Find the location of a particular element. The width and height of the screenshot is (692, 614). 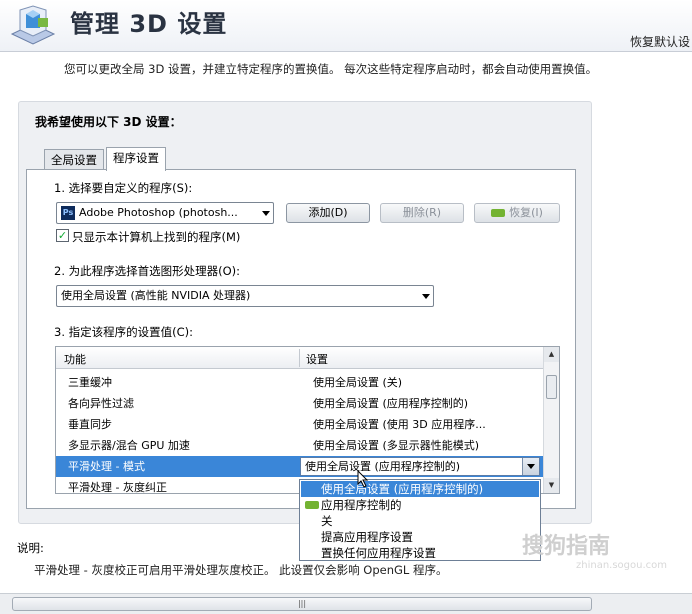

grid-vertical-scrollbar: ▲ ▼ is located at coordinates (551, 420).